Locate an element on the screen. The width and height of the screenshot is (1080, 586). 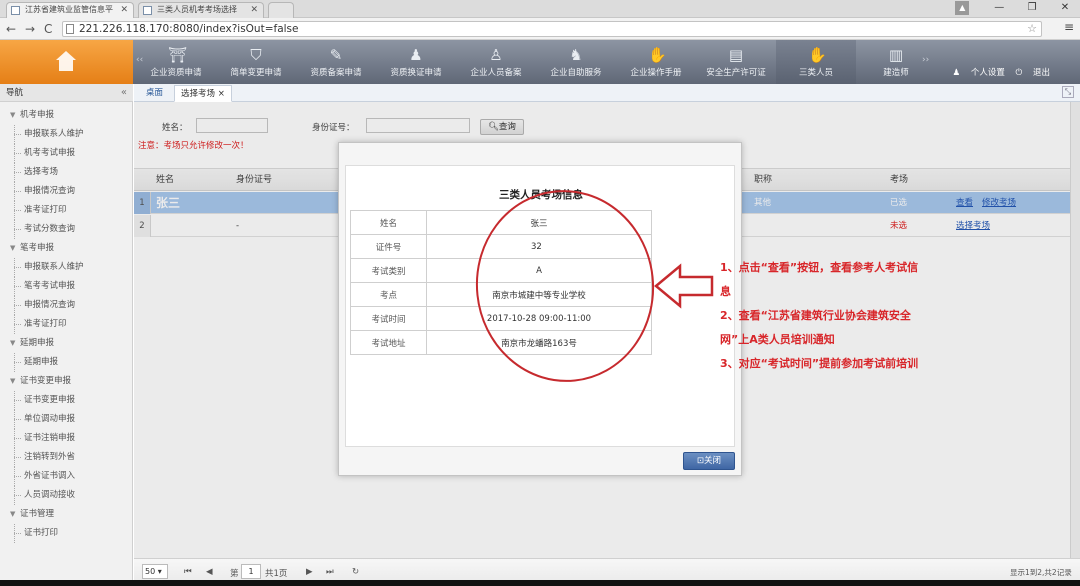
info-value: A is located at coordinates (539, 270).